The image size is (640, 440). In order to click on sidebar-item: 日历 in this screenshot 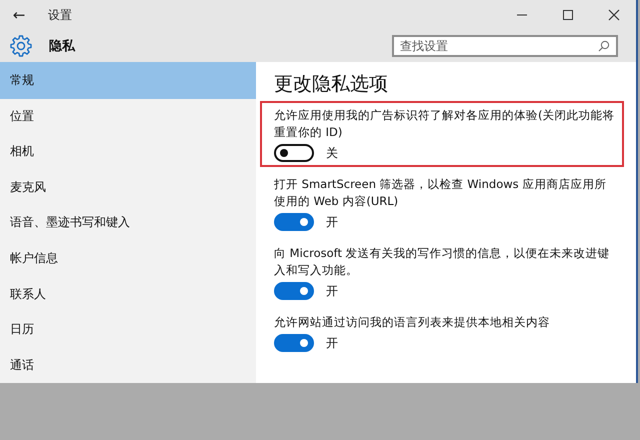, I will do `click(128, 330)`.